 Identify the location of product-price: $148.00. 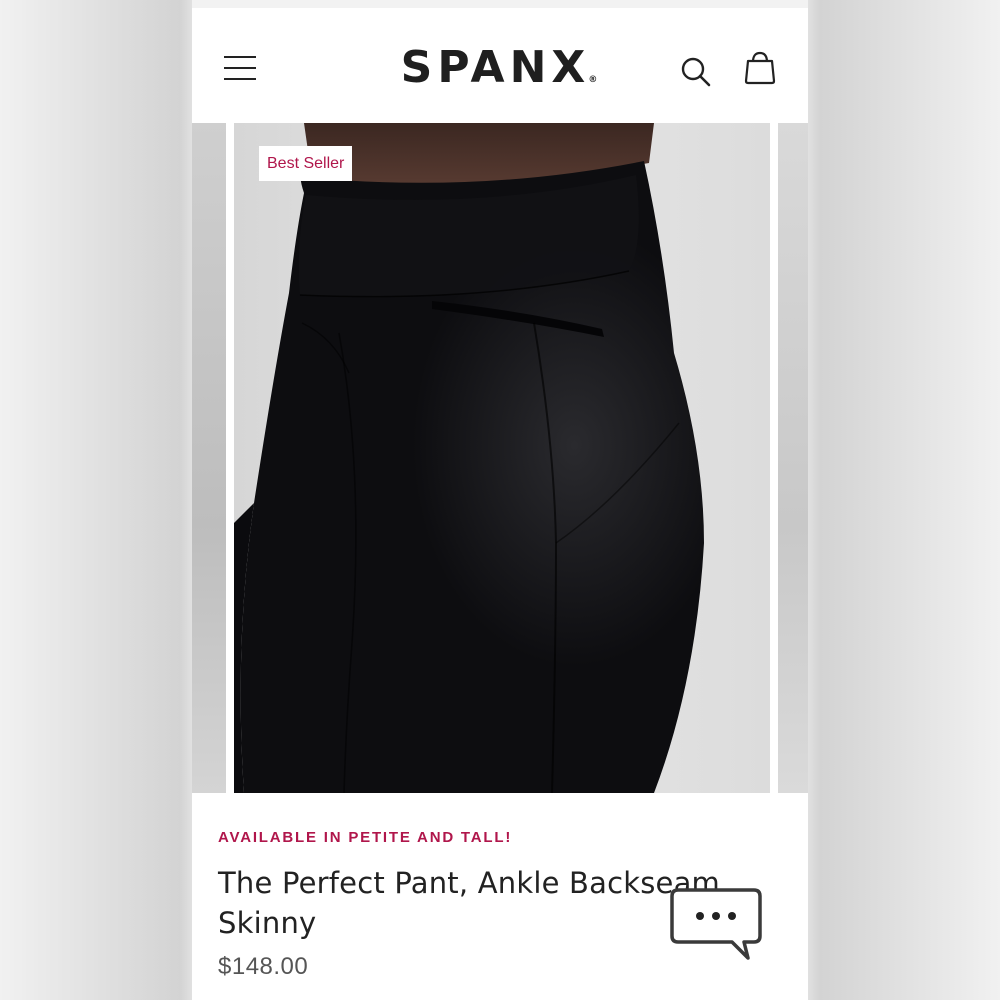
(263, 966).